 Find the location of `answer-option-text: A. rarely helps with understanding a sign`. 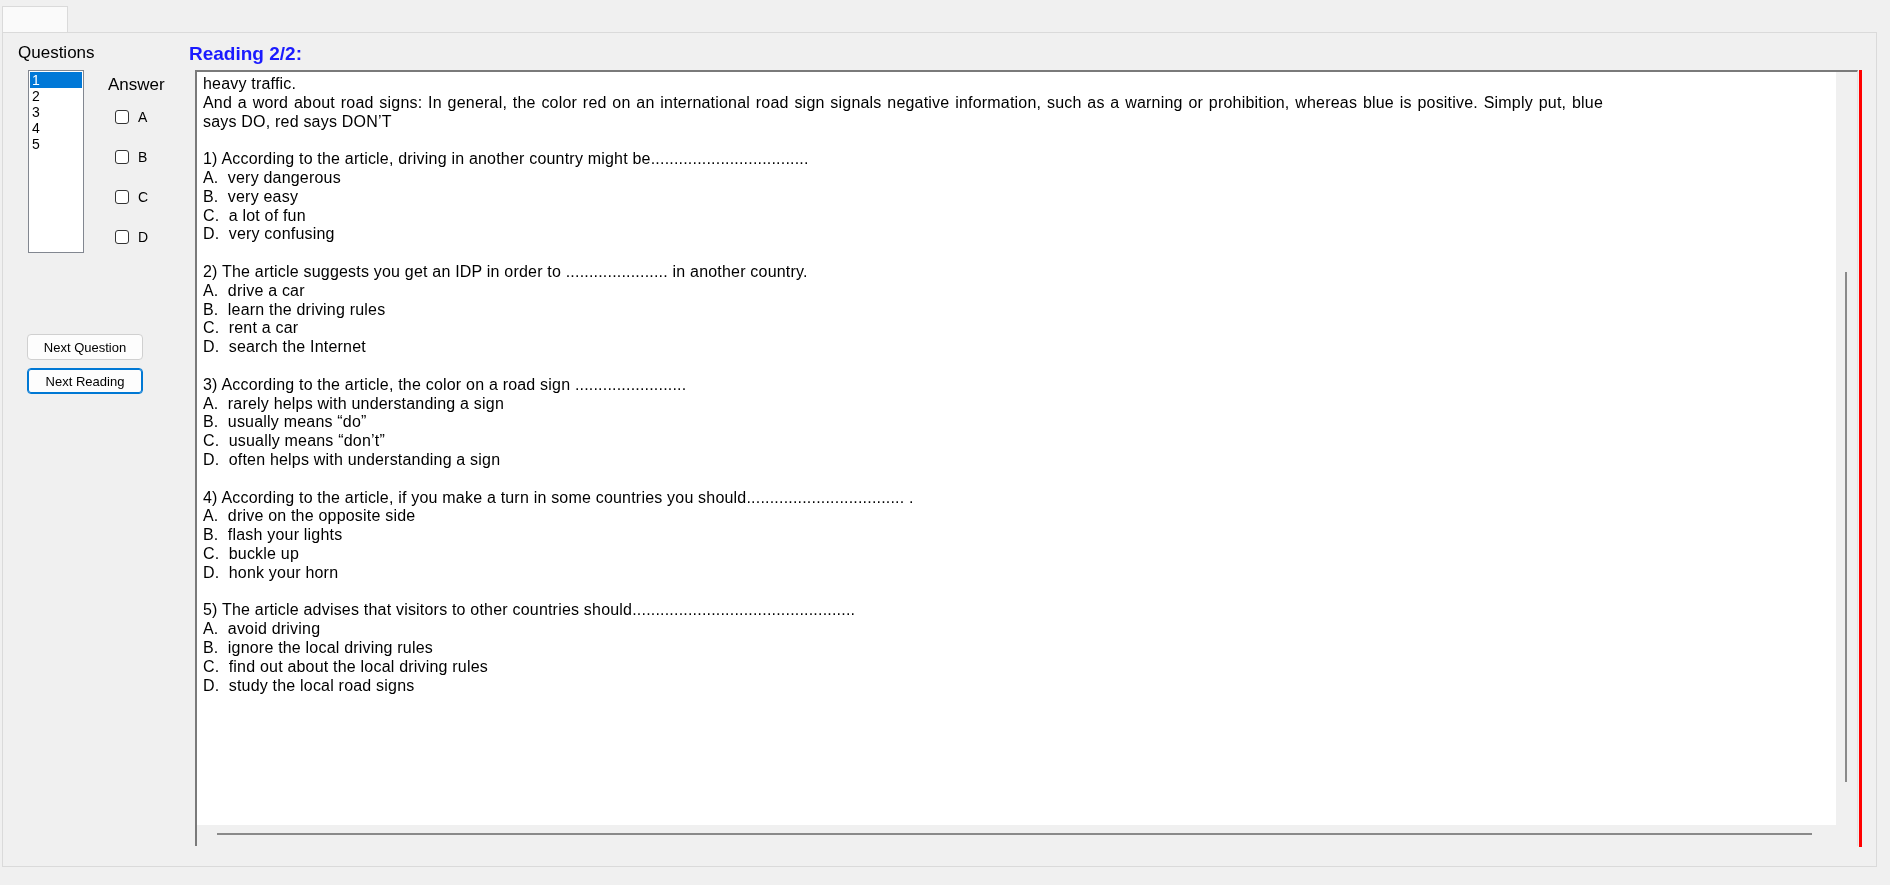

answer-option-text: A. rarely helps with understanding a sign is located at coordinates (353, 404).